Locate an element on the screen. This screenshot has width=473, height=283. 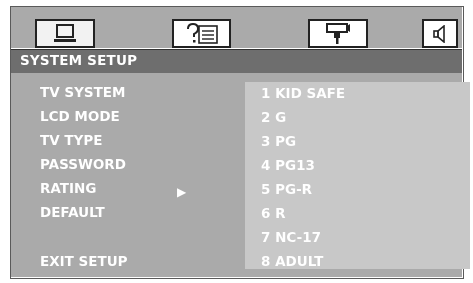
rating-option: 7 NC-17 is located at coordinates (291, 238).